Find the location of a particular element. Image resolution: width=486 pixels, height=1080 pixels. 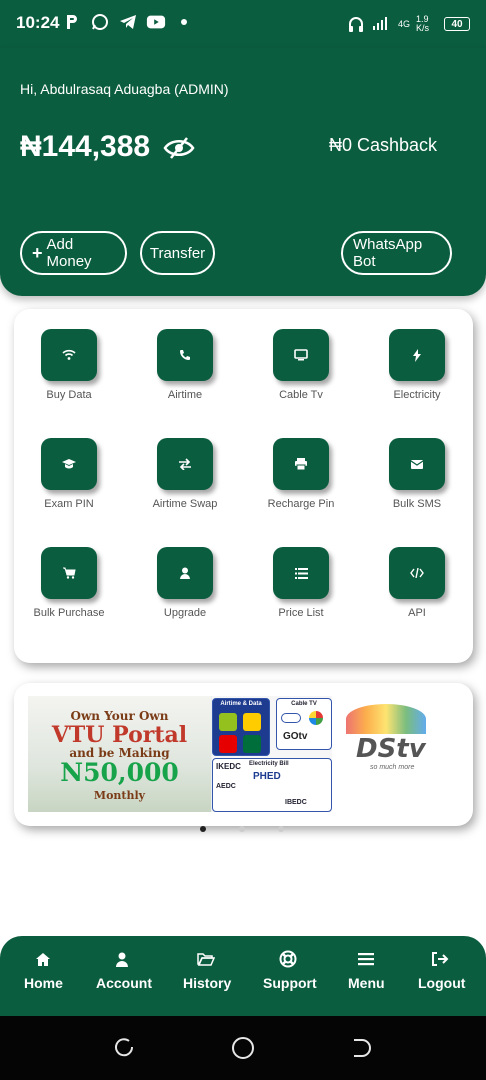

service-airtime: Airtime is located at coordinates (185, 365).